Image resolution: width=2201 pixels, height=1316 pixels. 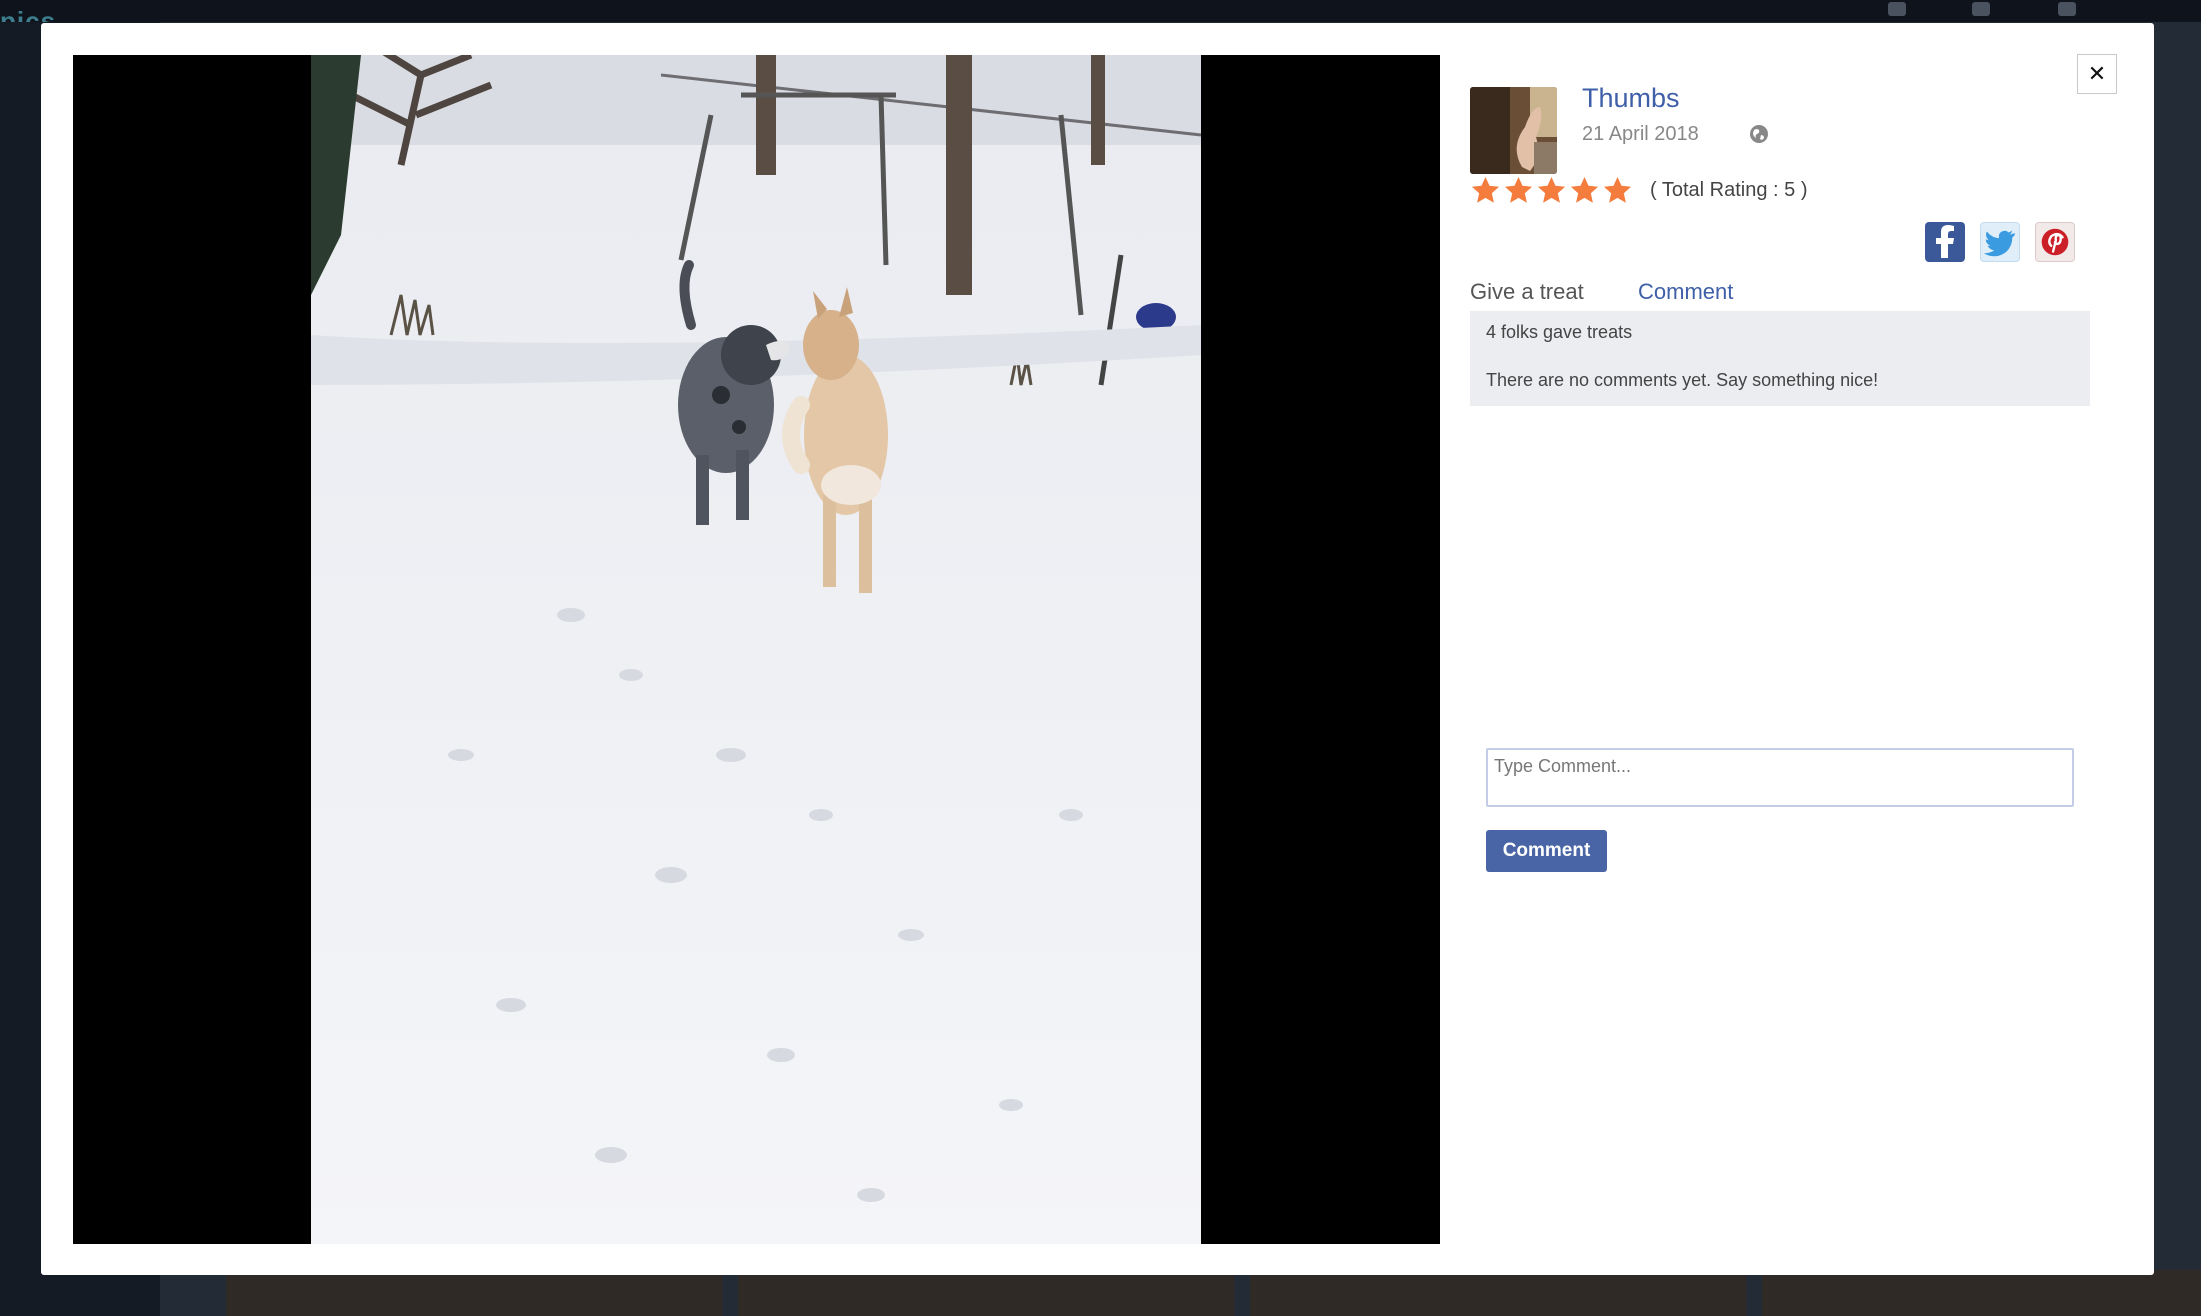 What do you see at coordinates (2055, 242) in the screenshot?
I see `pinterest-share-icon` at bounding box center [2055, 242].